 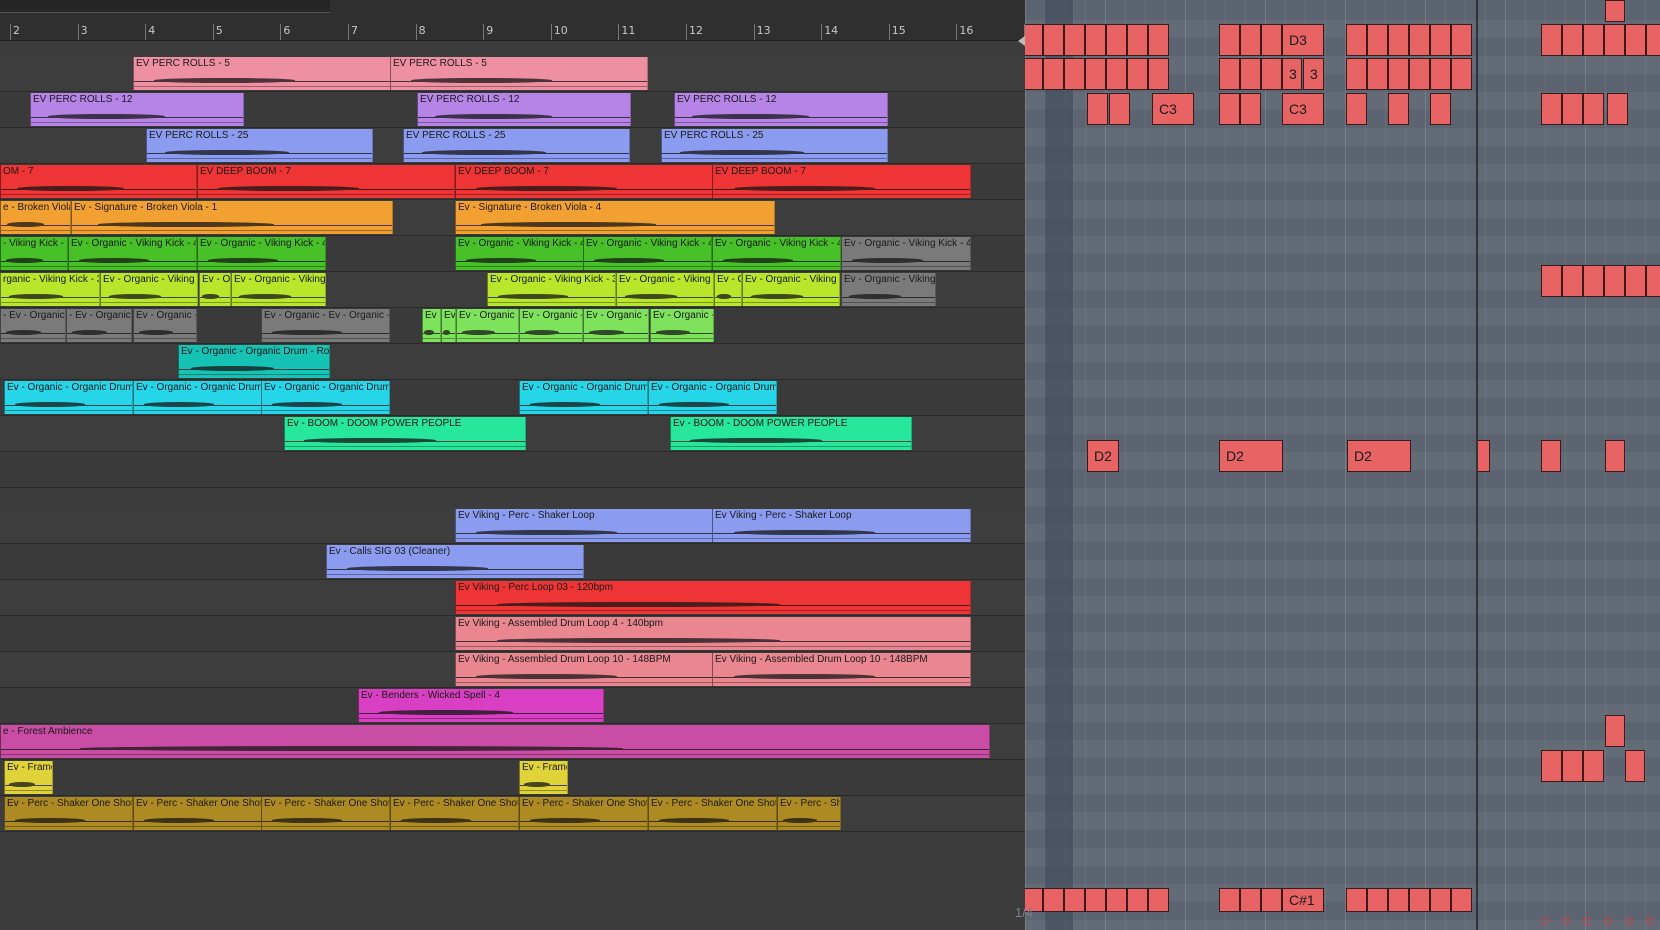 I want to click on audio-clip: Ev Viking - Perc Loop 03 - 120bpm, so click(x=713, y=597).